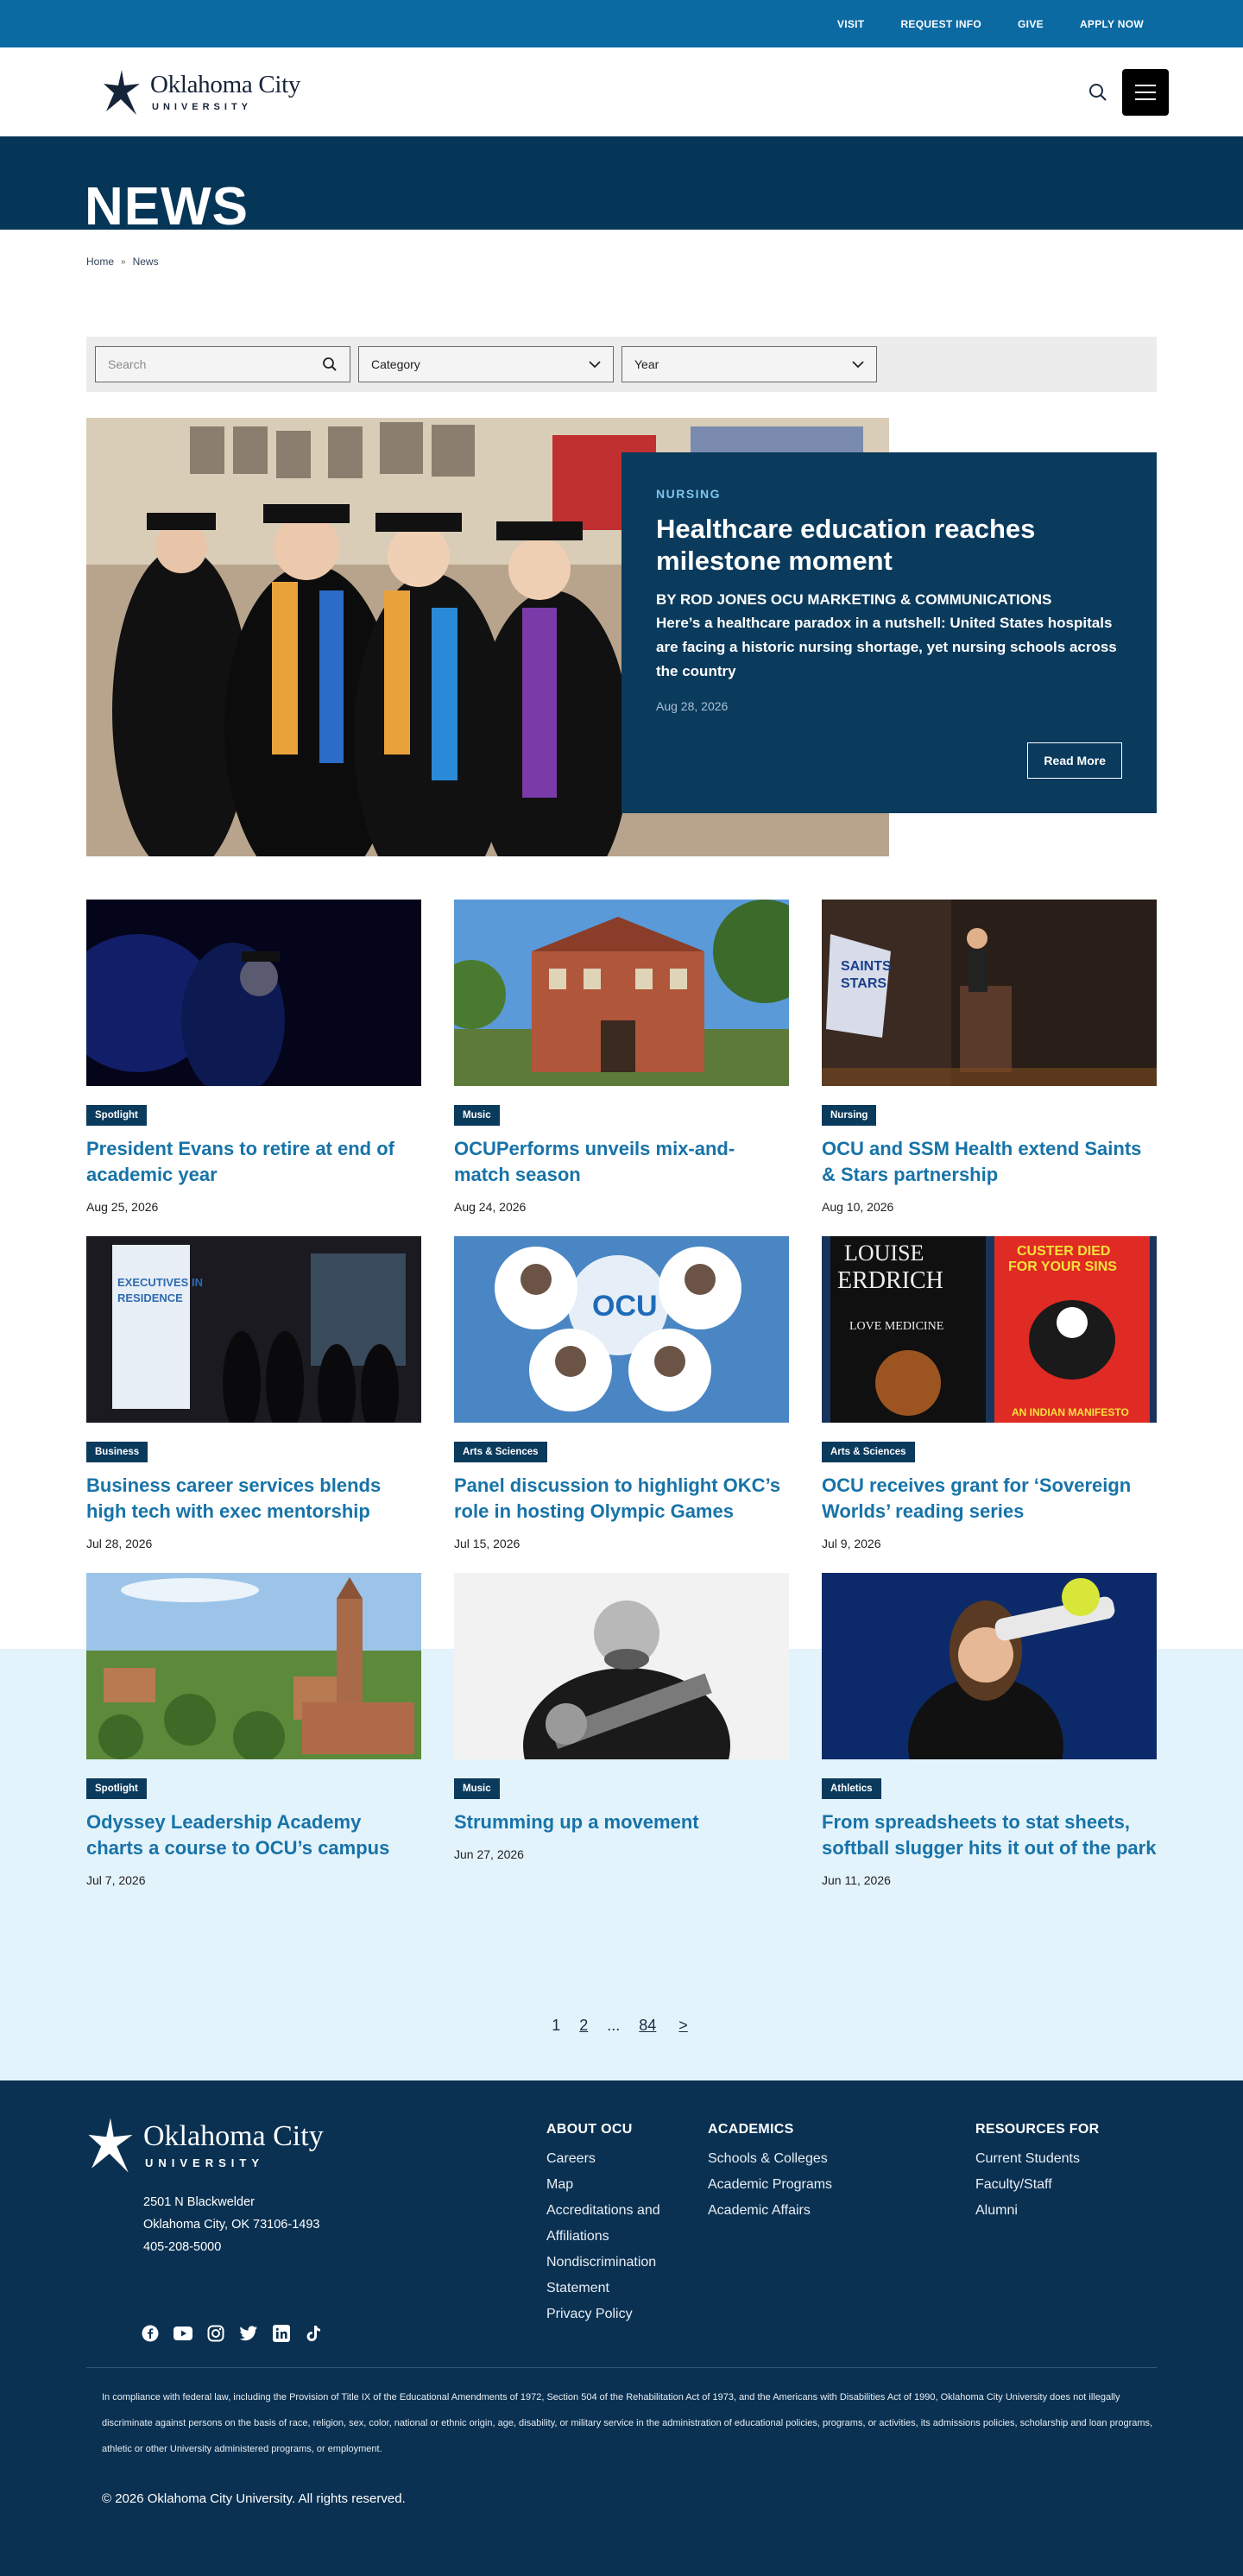 The image size is (1243, 2576). I want to click on year-select: Year, so click(749, 364).